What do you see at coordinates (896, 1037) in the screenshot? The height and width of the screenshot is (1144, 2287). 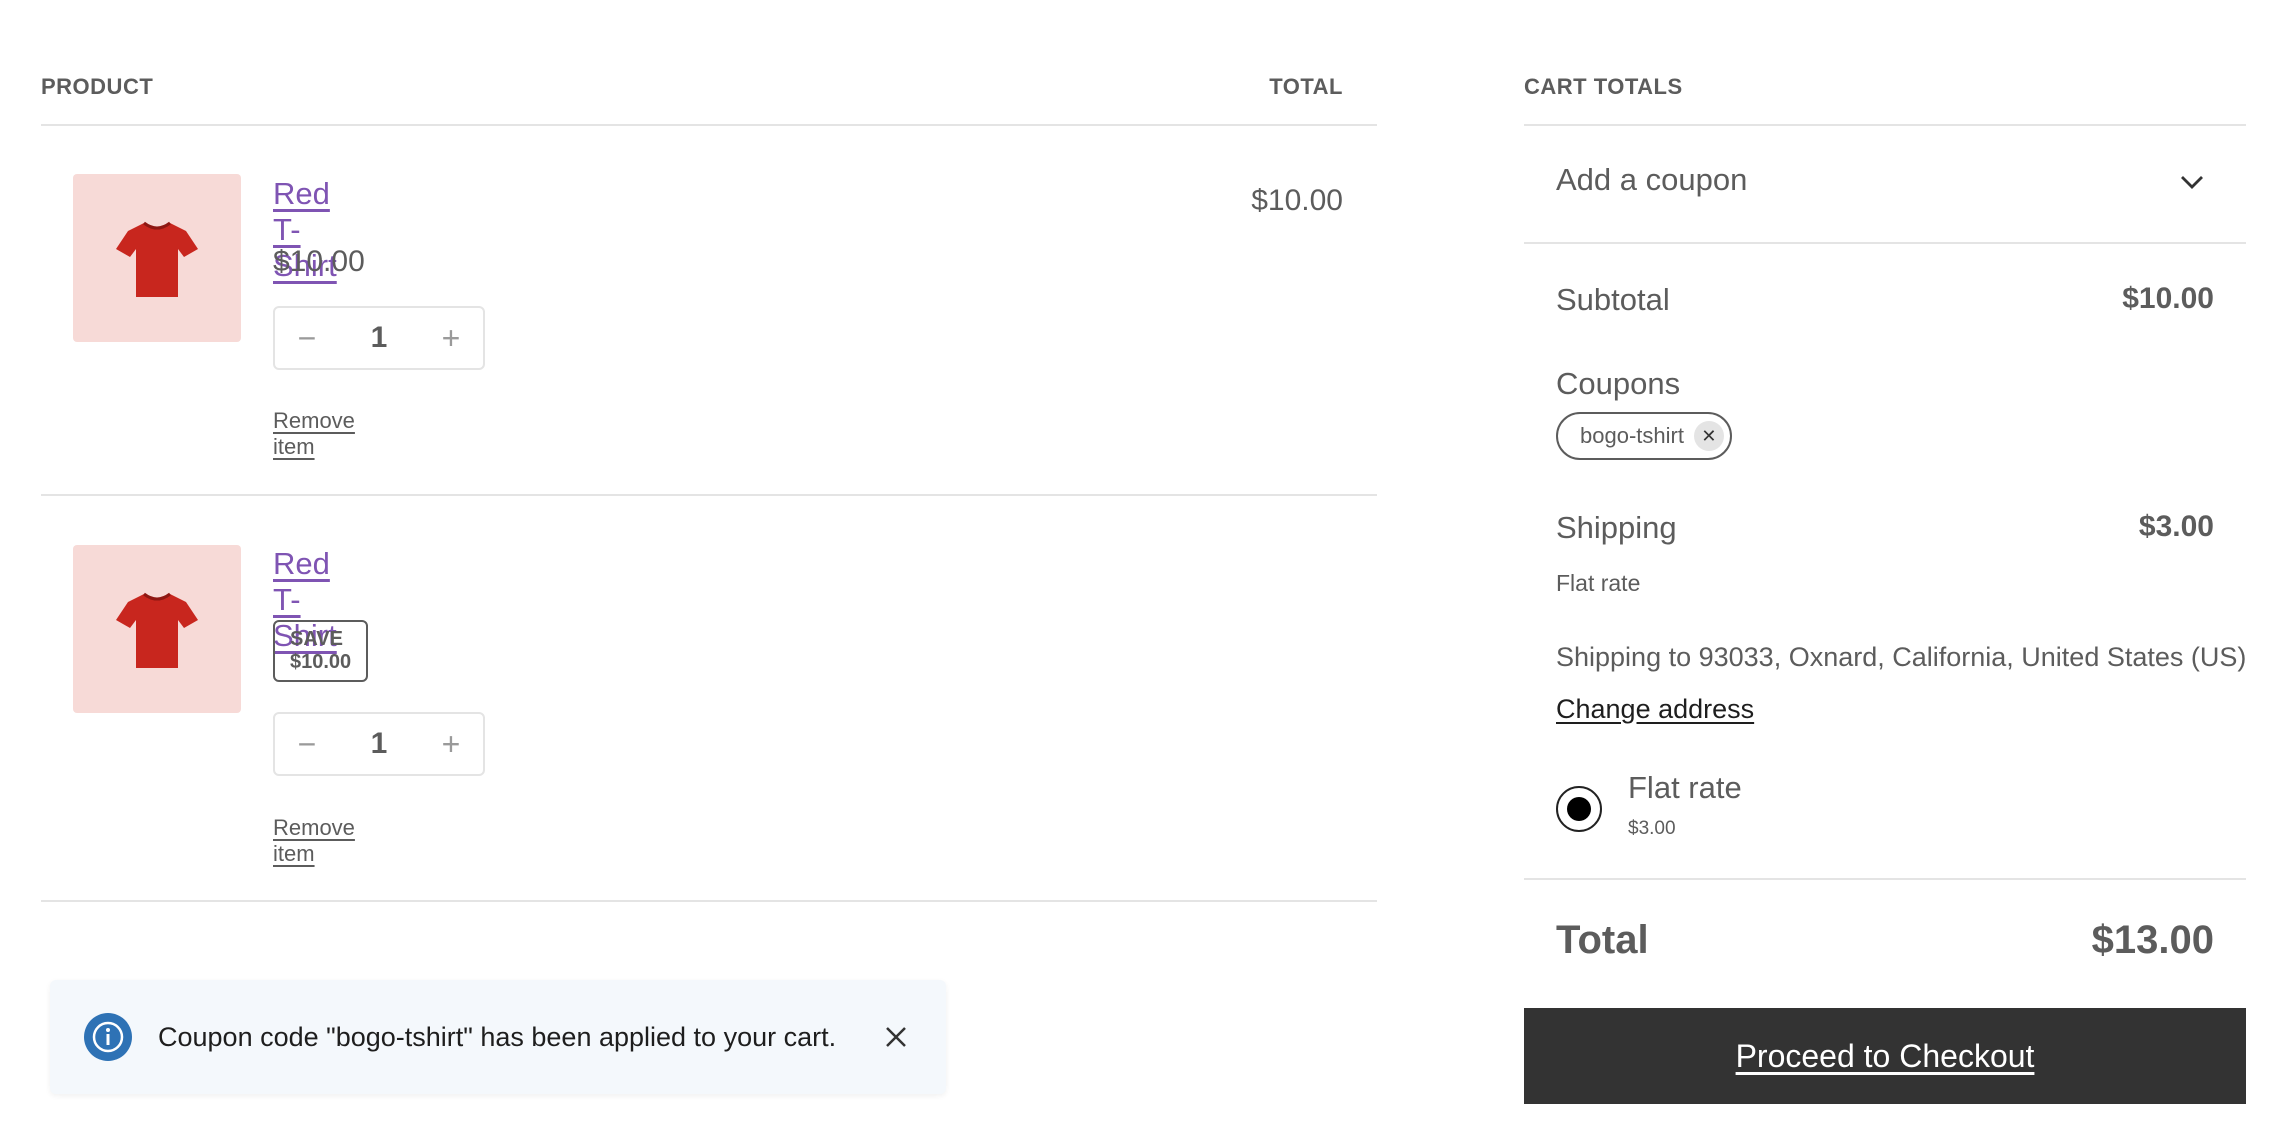 I see `close-icon` at bounding box center [896, 1037].